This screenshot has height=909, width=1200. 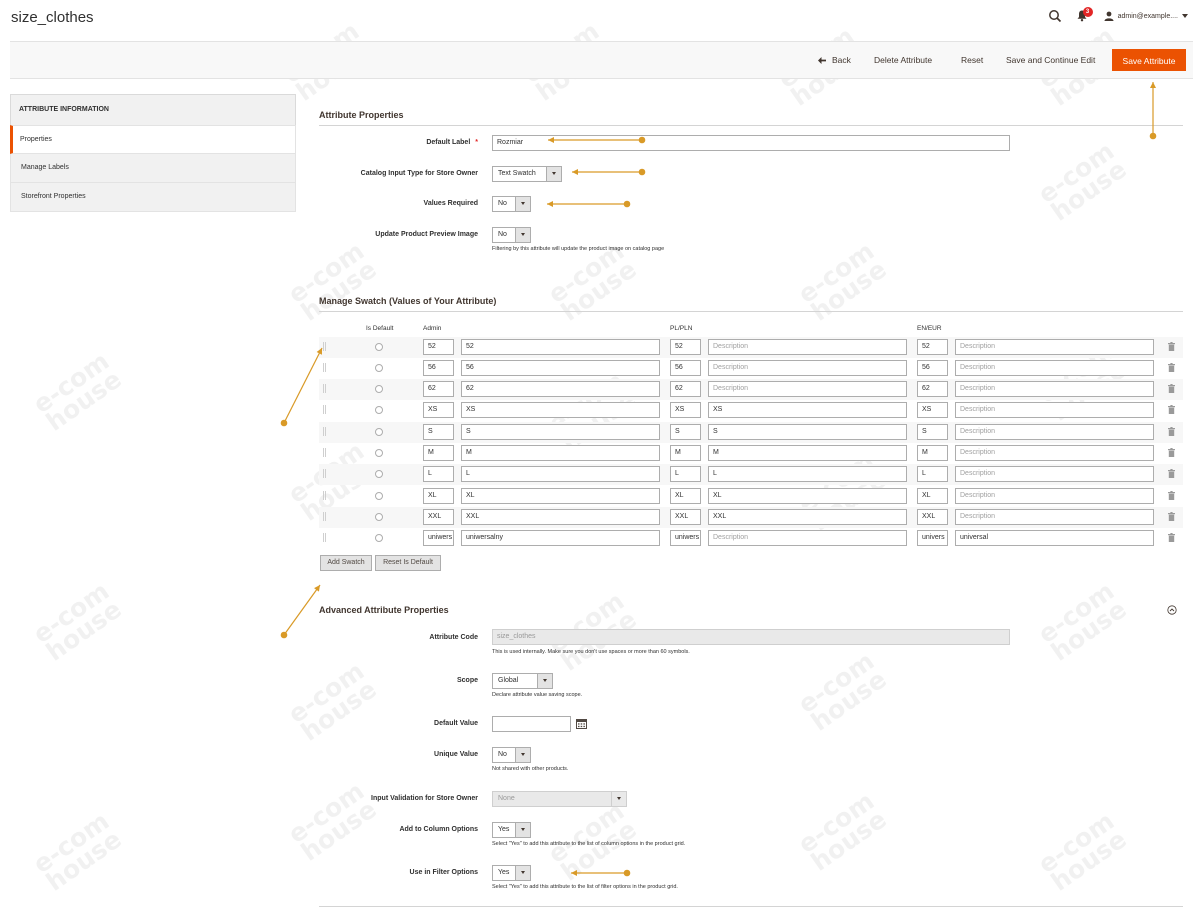 I want to click on admin-swatch-input: uniwers, so click(x=438, y=538).